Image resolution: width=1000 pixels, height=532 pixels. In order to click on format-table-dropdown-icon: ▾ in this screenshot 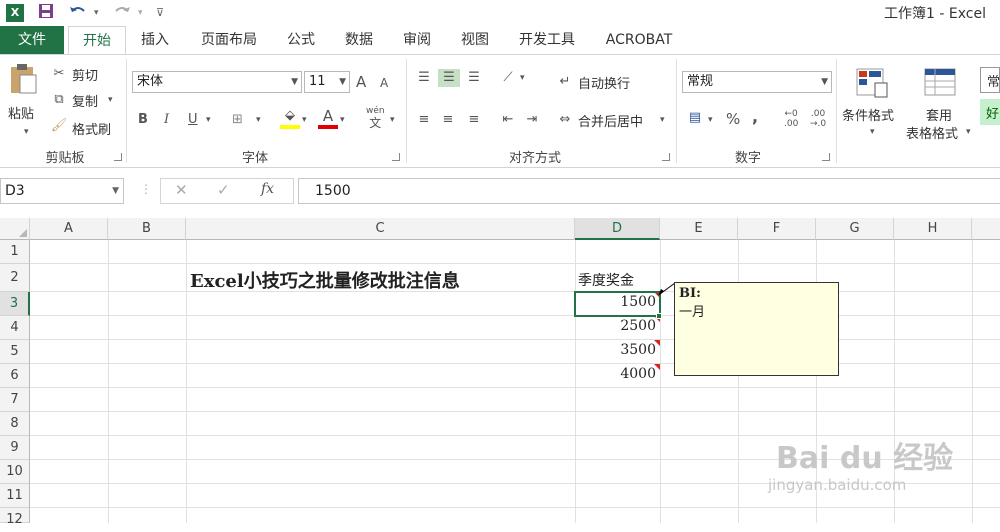, I will do `click(968, 132)`.